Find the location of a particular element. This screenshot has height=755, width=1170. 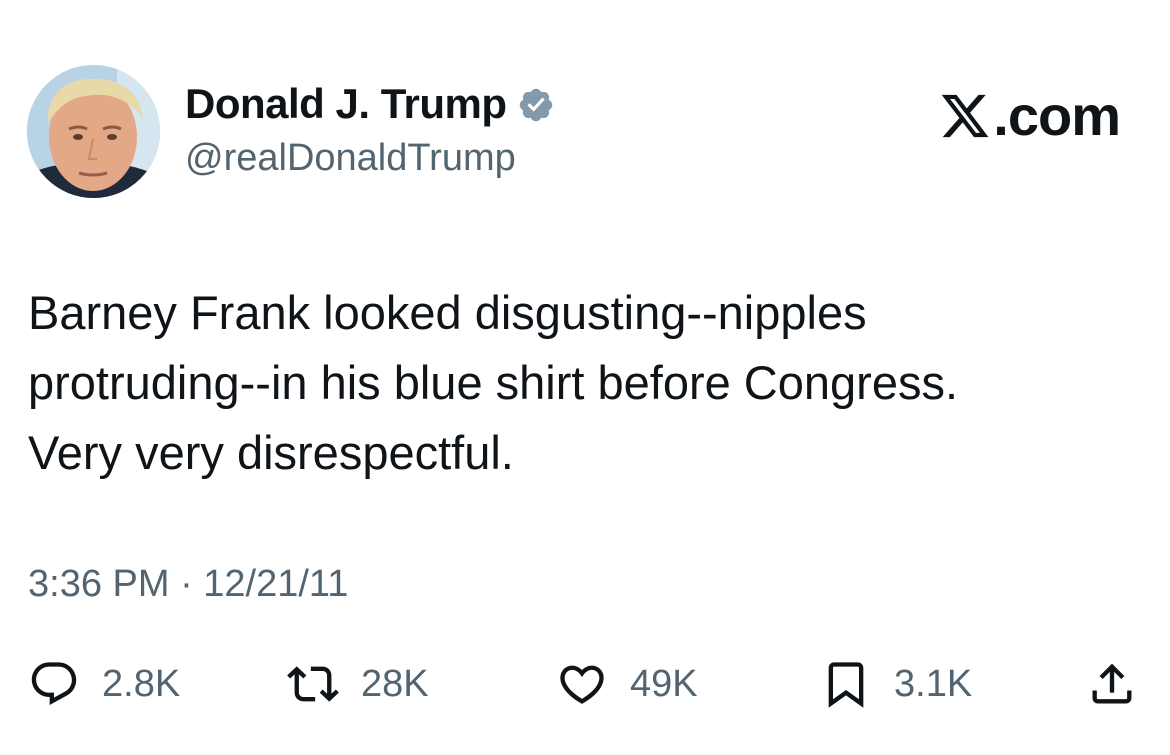

verified-badge-icon is located at coordinates (535, 105).